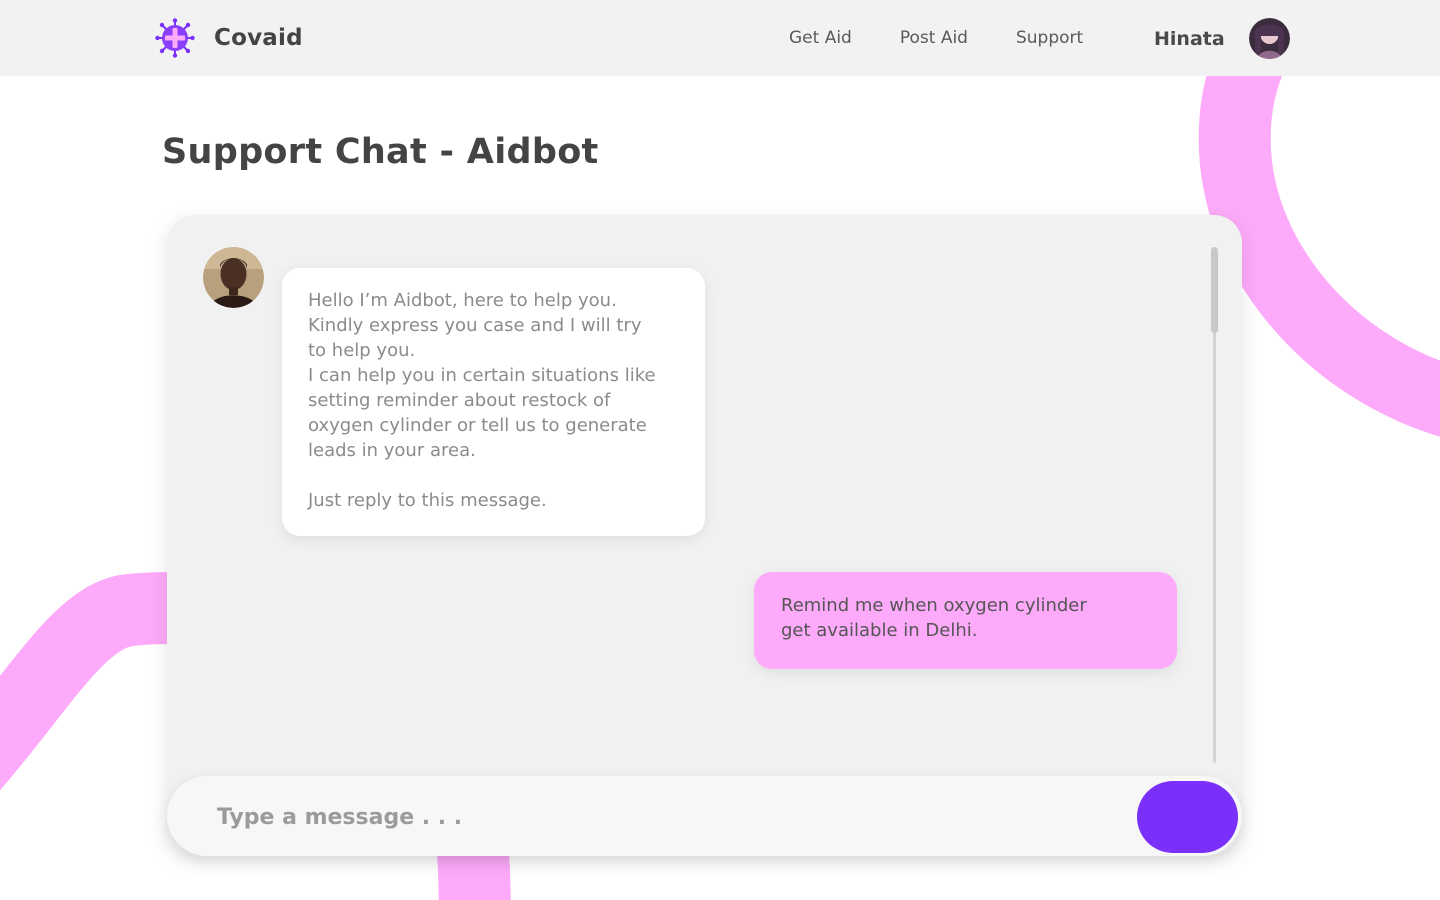 This screenshot has height=900, width=1440. Describe the element at coordinates (1189, 38) in the screenshot. I see `user-name: Hinata` at that location.